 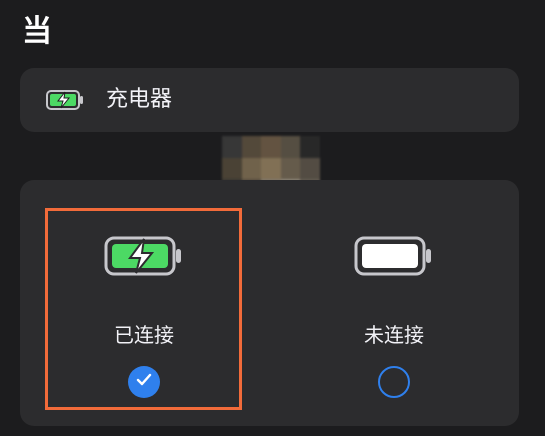 What do you see at coordinates (139, 99) in the screenshot?
I see `charger-label: 充电器` at bounding box center [139, 99].